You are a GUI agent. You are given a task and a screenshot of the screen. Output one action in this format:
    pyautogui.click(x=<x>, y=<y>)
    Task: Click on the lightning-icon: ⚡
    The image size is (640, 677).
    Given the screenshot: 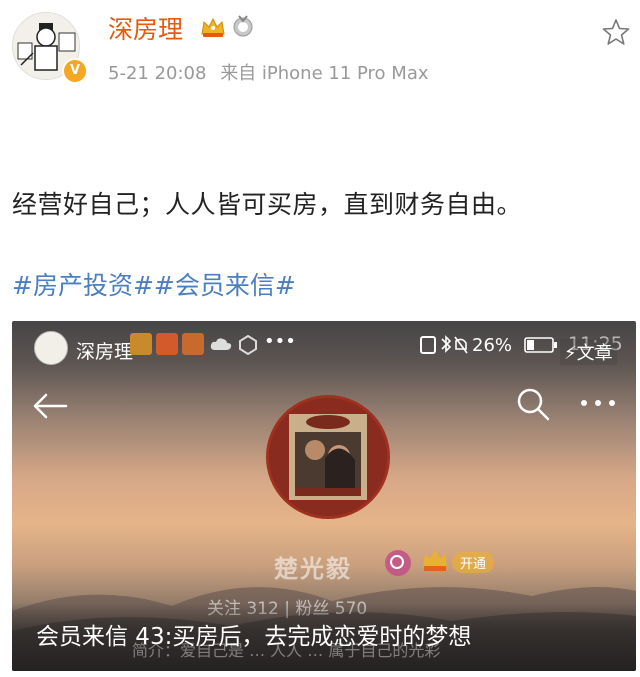 What is the action you would take?
    pyautogui.click(x=570, y=353)
    